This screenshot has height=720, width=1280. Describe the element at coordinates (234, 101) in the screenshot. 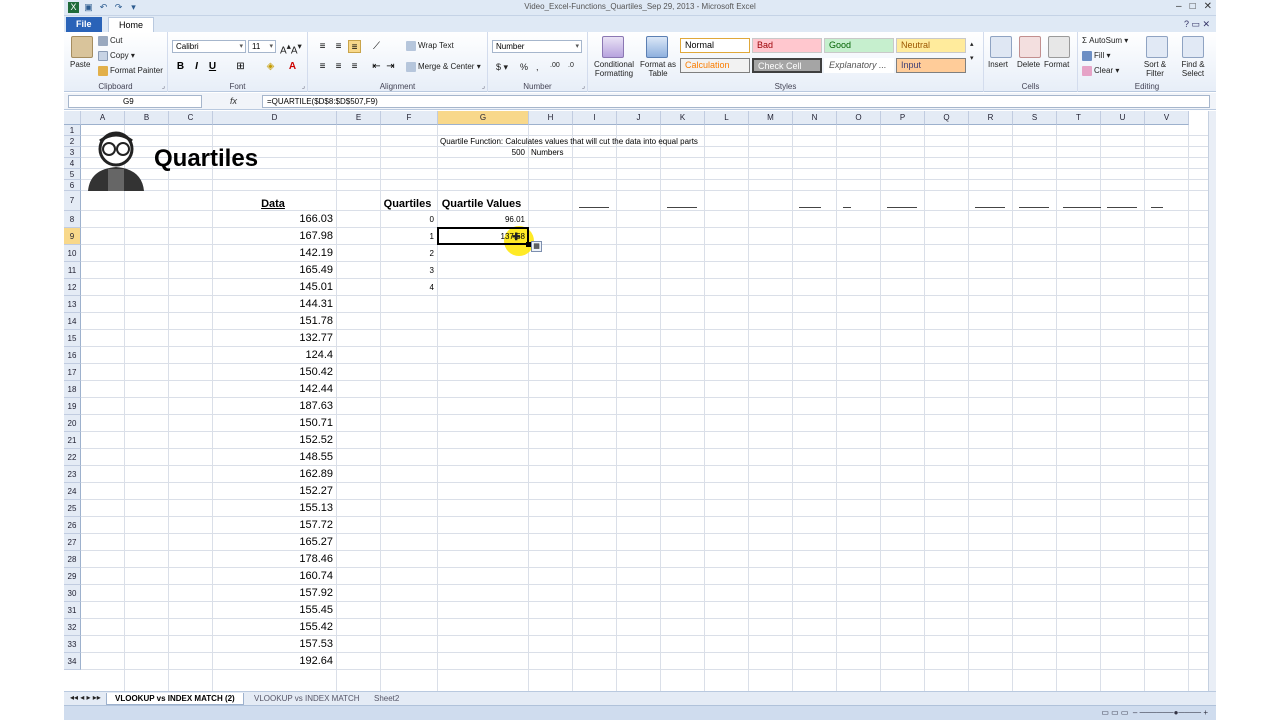

I see `function-icon: fx` at that location.